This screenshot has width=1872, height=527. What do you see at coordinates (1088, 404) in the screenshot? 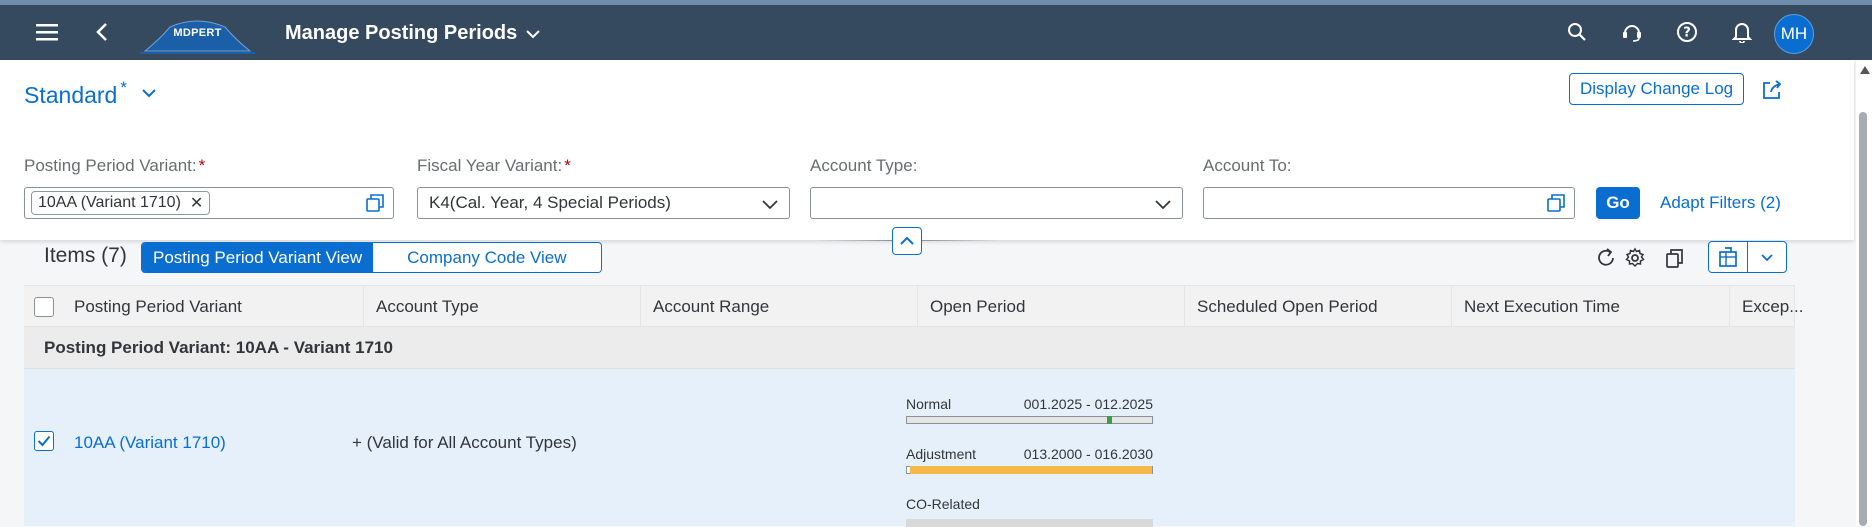
I see `open-period-range-normal: 001.2025 - 012.2025` at bounding box center [1088, 404].